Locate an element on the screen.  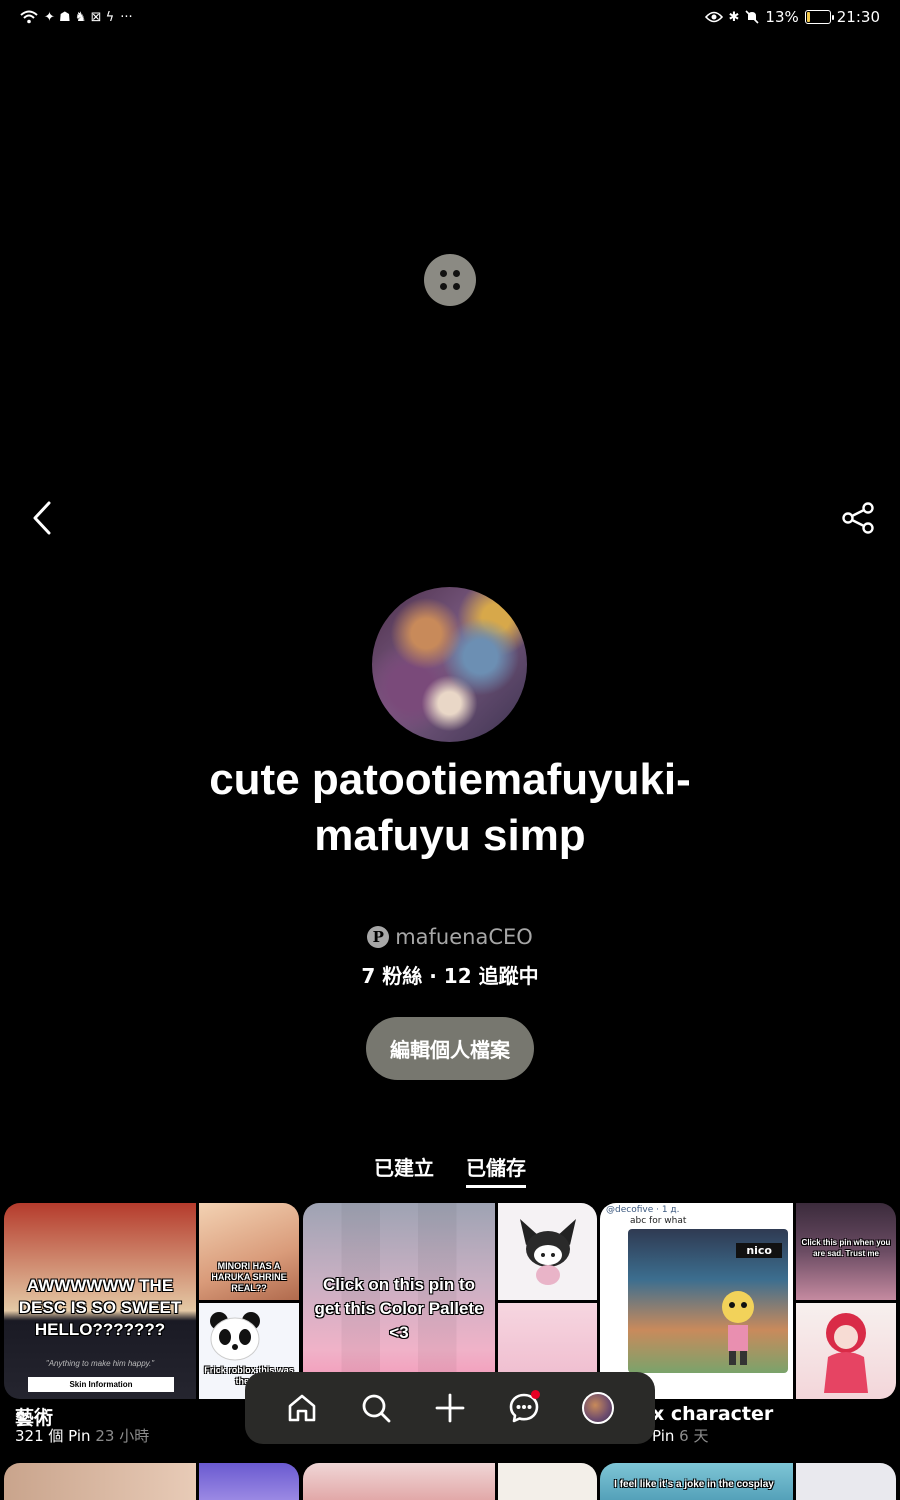
nav-search is located at coordinates (376, 1408).